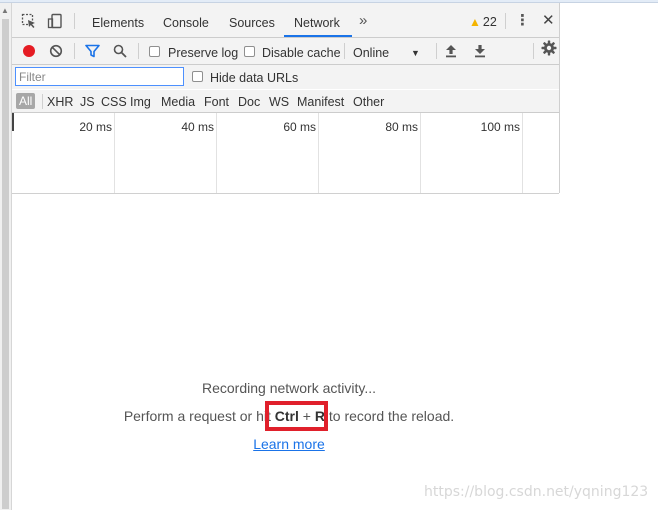  Describe the element at coordinates (500, 127) in the screenshot. I see `overview-tick-label: 100 ms` at that location.